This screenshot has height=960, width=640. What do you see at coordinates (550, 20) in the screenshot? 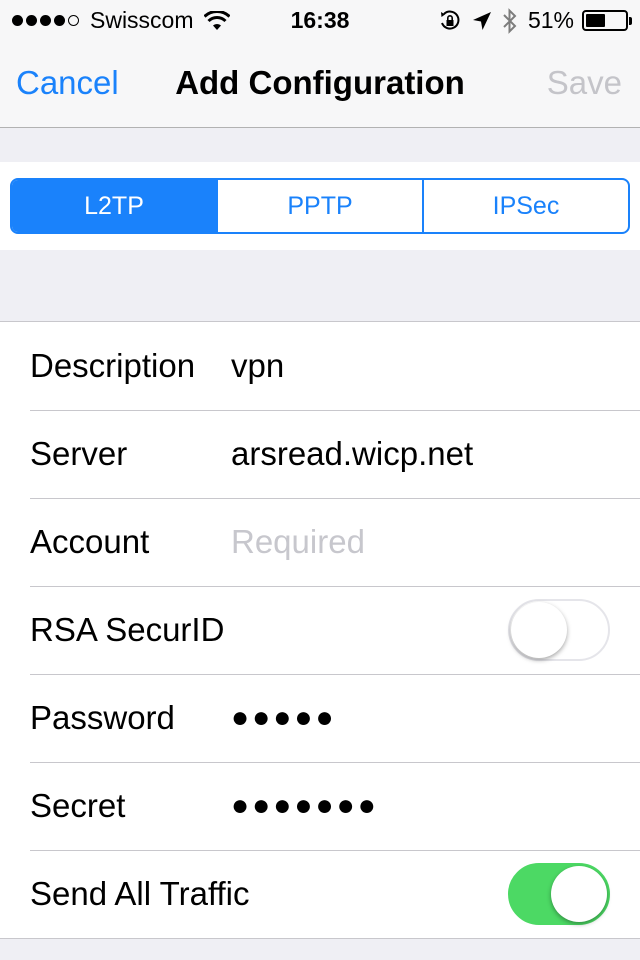
I see `battery-percent: 51%` at bounding box center [550, 20].